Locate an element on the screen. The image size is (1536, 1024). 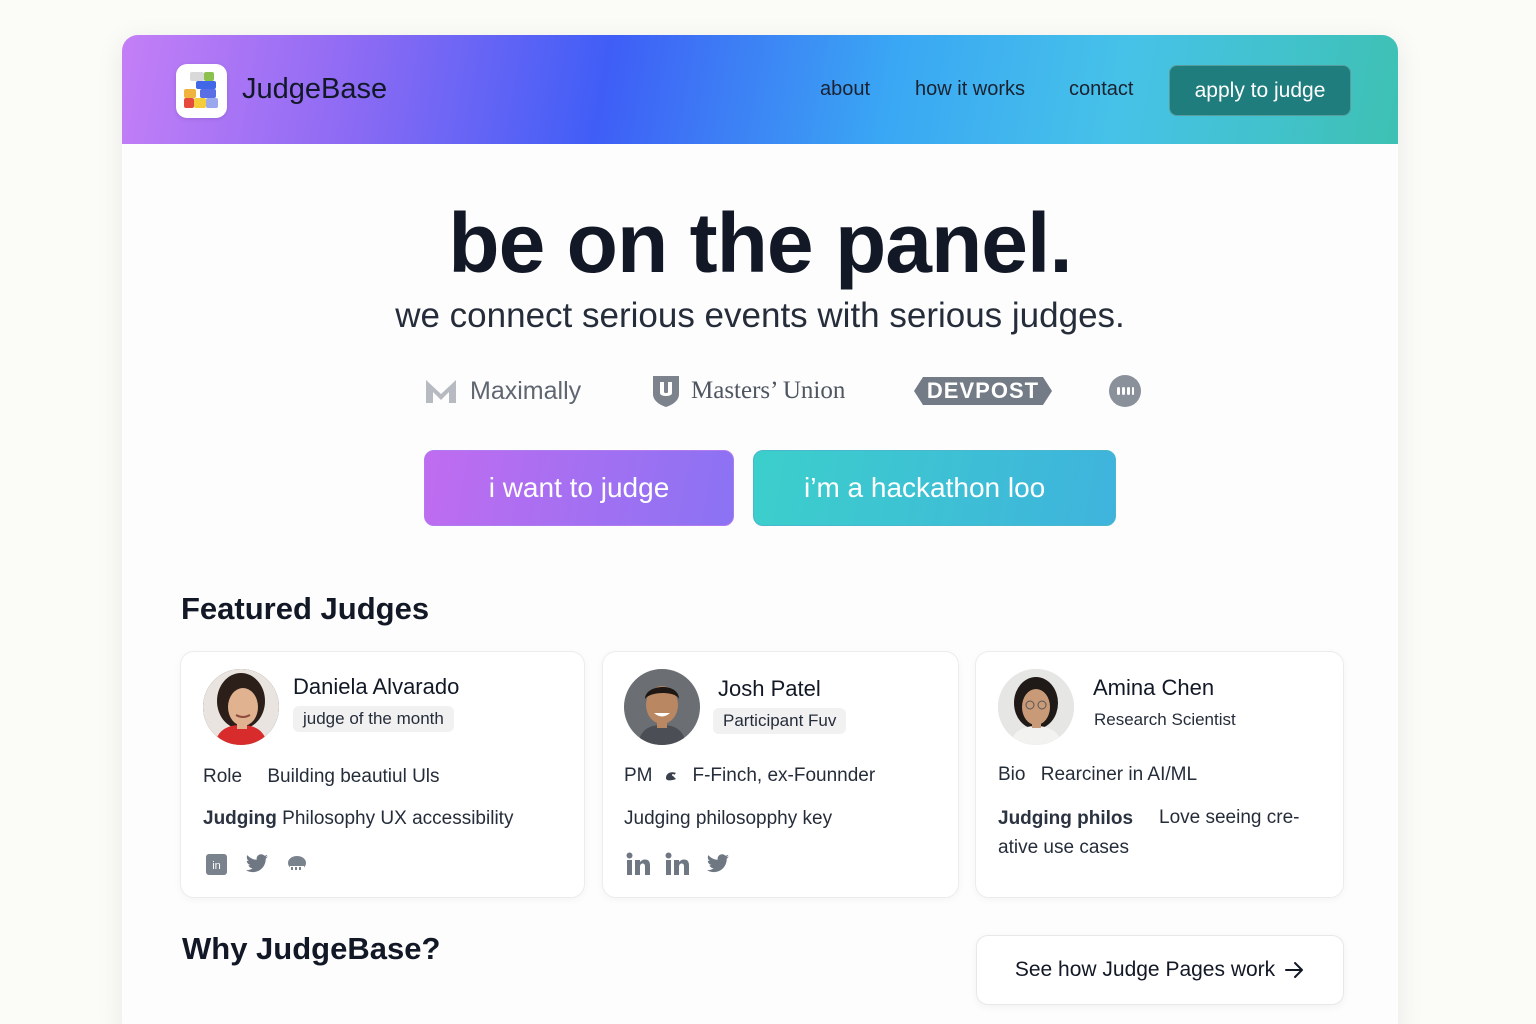
svg-text: in is located at coordinates (216, 866).